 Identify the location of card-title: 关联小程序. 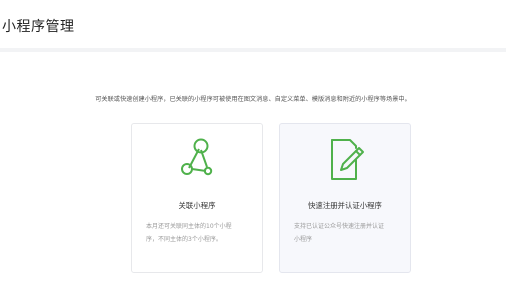
(197, 205).